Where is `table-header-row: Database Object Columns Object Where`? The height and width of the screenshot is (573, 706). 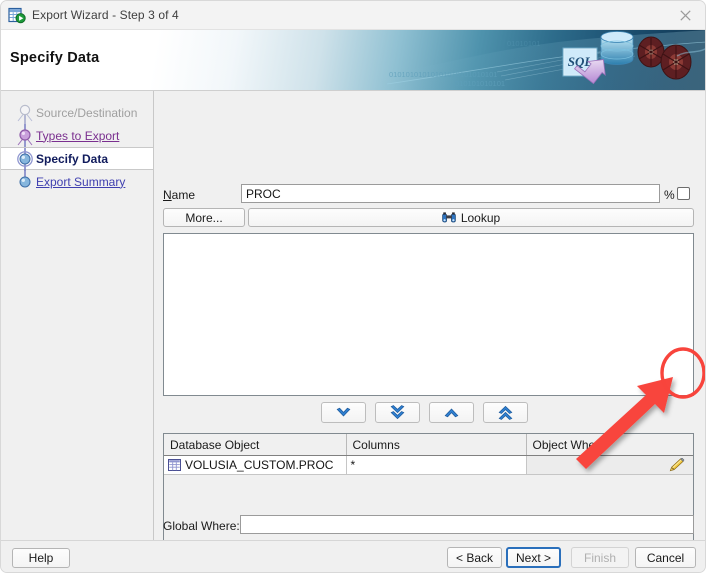 table-header-row: Database Object Columns Object Where is located at coordinates (428, 445).